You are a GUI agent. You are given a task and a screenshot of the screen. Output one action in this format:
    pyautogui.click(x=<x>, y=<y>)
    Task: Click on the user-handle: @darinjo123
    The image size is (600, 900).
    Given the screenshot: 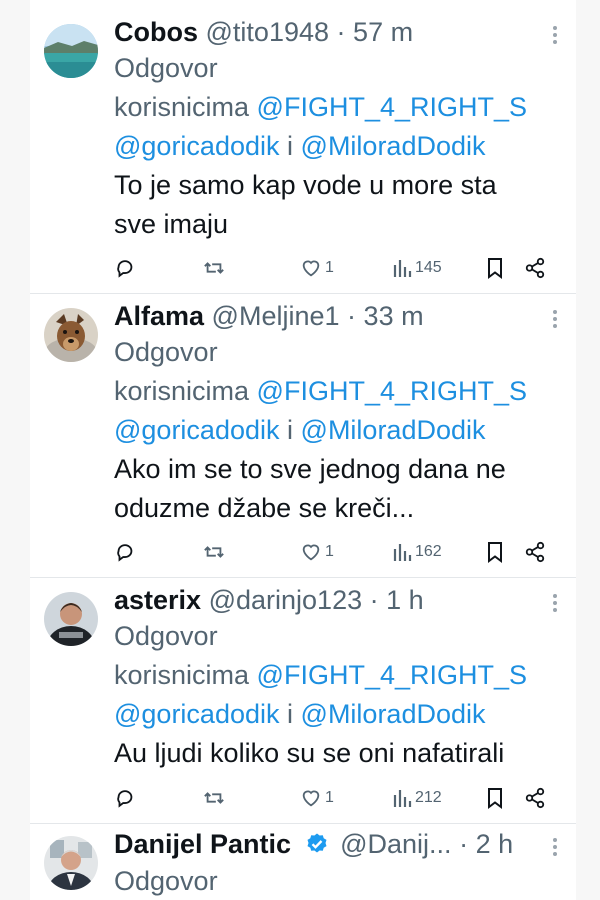 What is the action you would take?
    pyautogui.click(x=286, y=600)
    